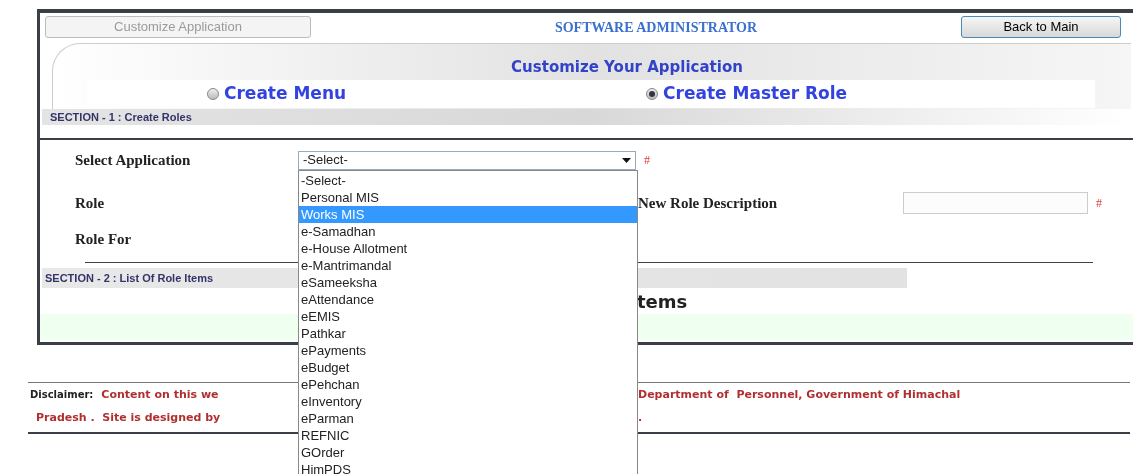 This screenshot has height=474, width=1133. I want to click on dropdown-option: eBudget, so click(468, 367).